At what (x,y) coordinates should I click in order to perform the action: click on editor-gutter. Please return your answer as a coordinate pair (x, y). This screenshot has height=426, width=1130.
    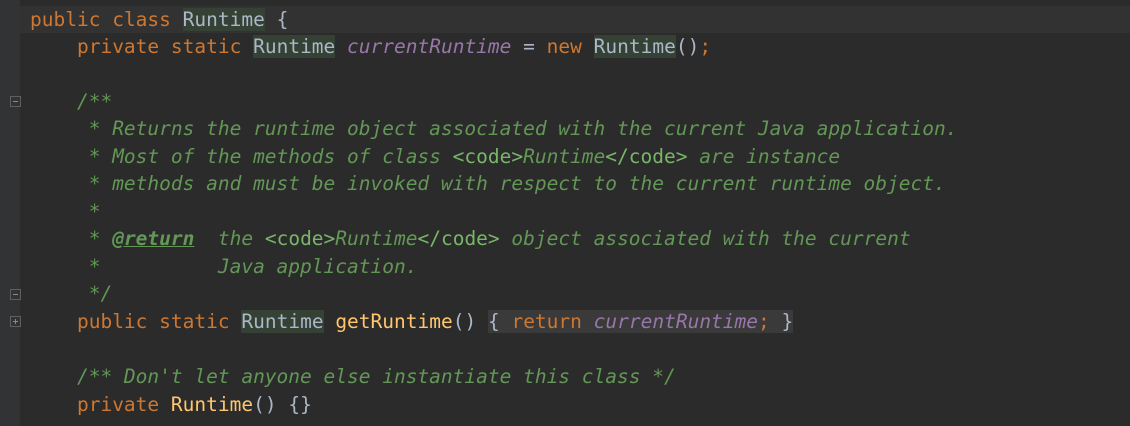
    Looking at the image, I should click on (10, 213).